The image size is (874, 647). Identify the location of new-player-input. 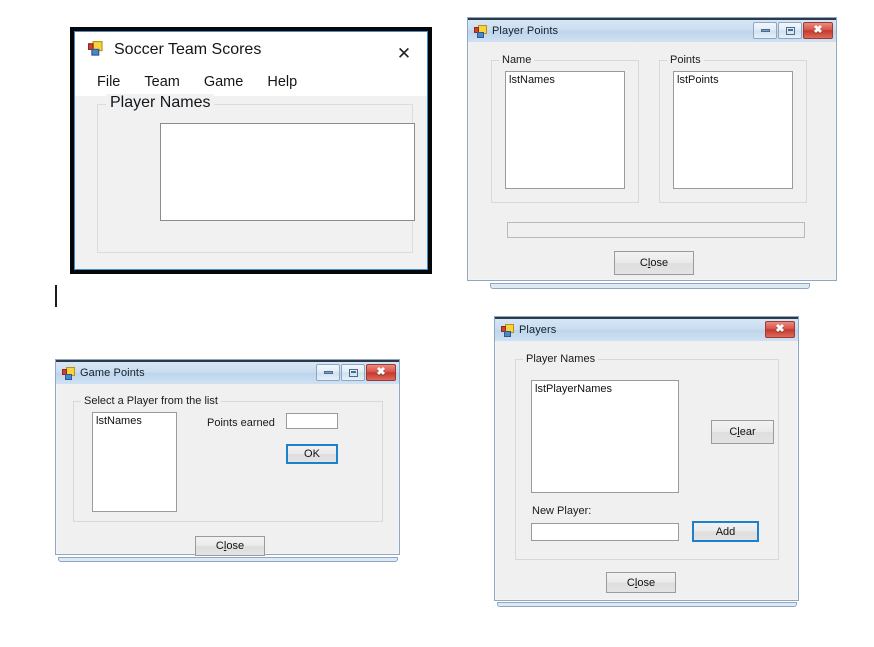
(605, 532).